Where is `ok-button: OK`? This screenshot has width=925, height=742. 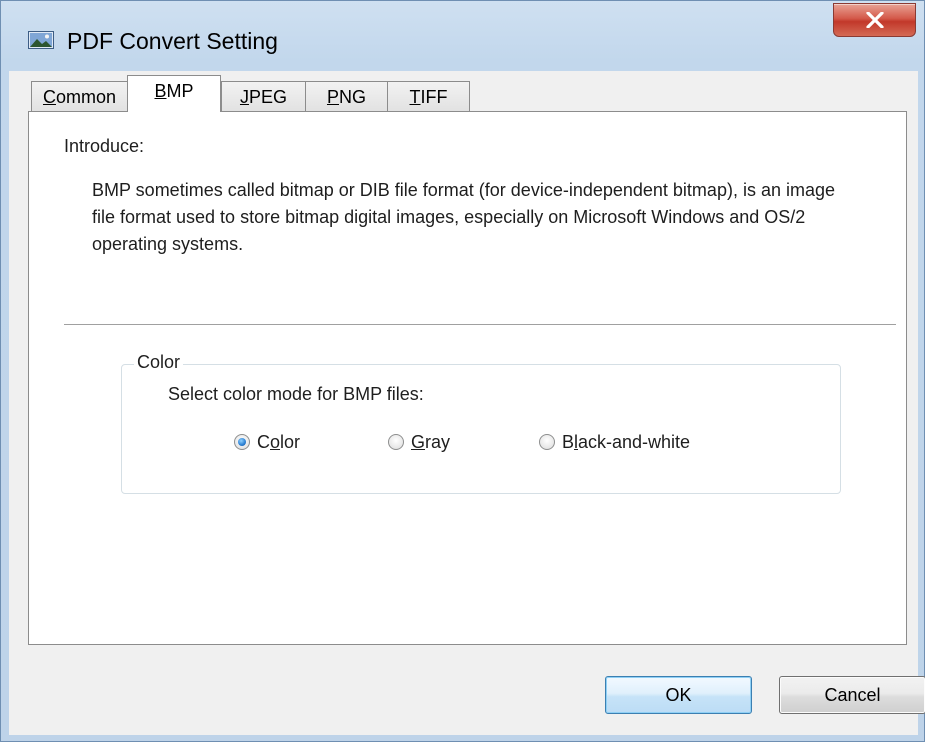
ok-button: OK is located at coordinates (678, 695).